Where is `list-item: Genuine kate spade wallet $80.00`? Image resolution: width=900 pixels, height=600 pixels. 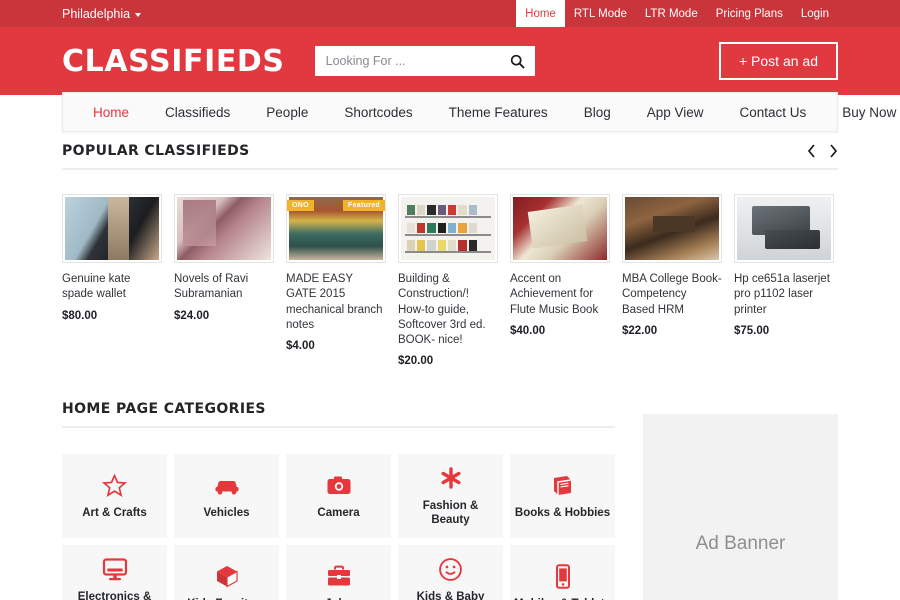 list-item: Genuine kate spade wallet $80.00 is located at coordinates (112, 280).